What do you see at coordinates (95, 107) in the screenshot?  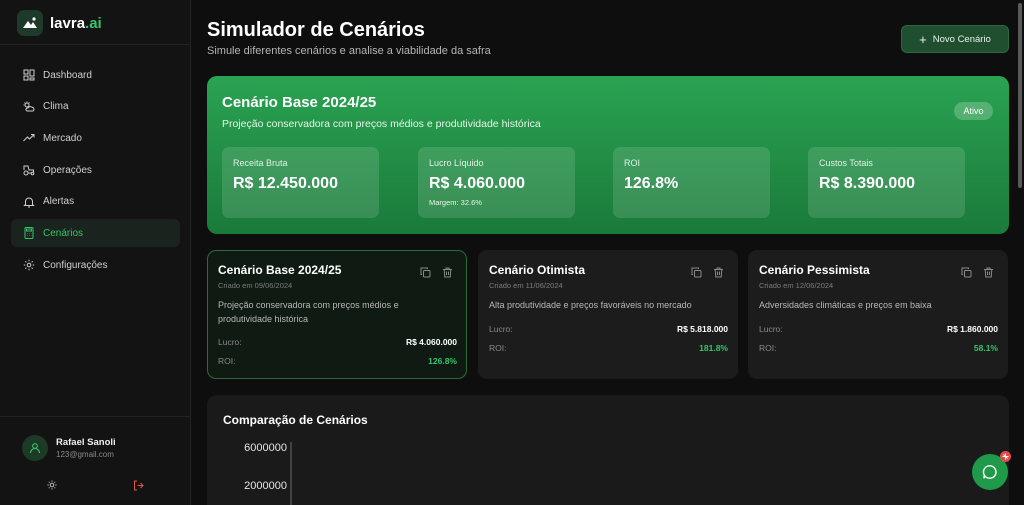 I see `sidebar-item-clima: Clima` at bounding box center [95, 107].